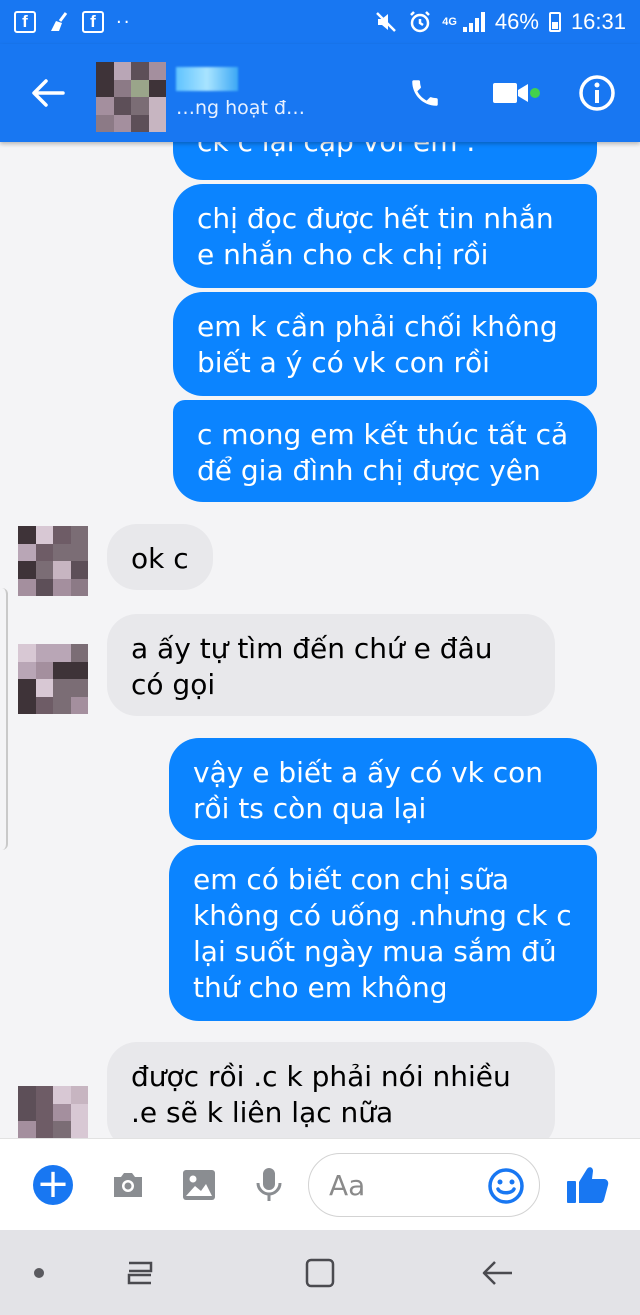  Describe the element at coordinates (48, 93) in the screenshot. I see `back-button` at that location.